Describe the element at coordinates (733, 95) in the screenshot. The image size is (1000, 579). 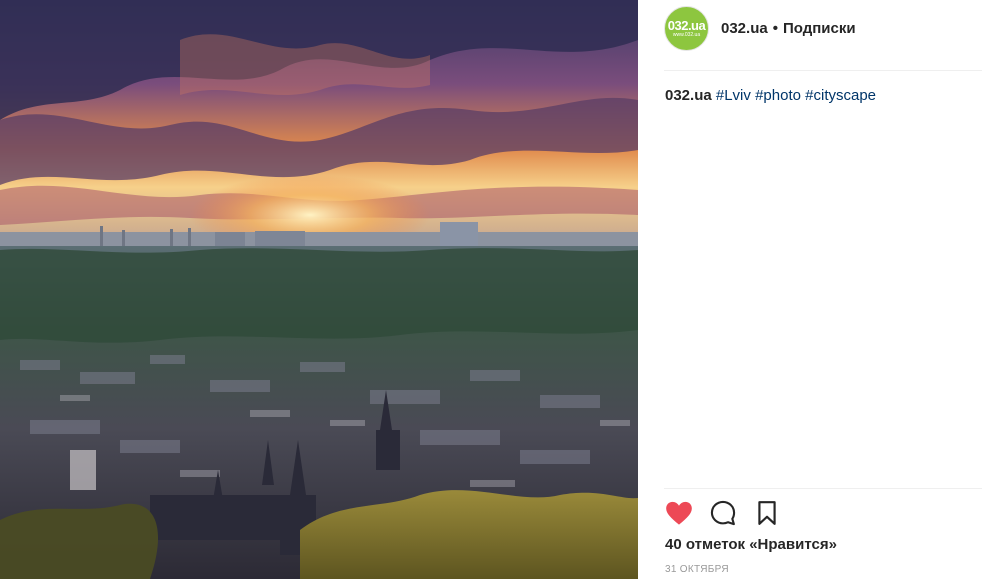
I see `hashtag-lviv: #Lviv` at that location.